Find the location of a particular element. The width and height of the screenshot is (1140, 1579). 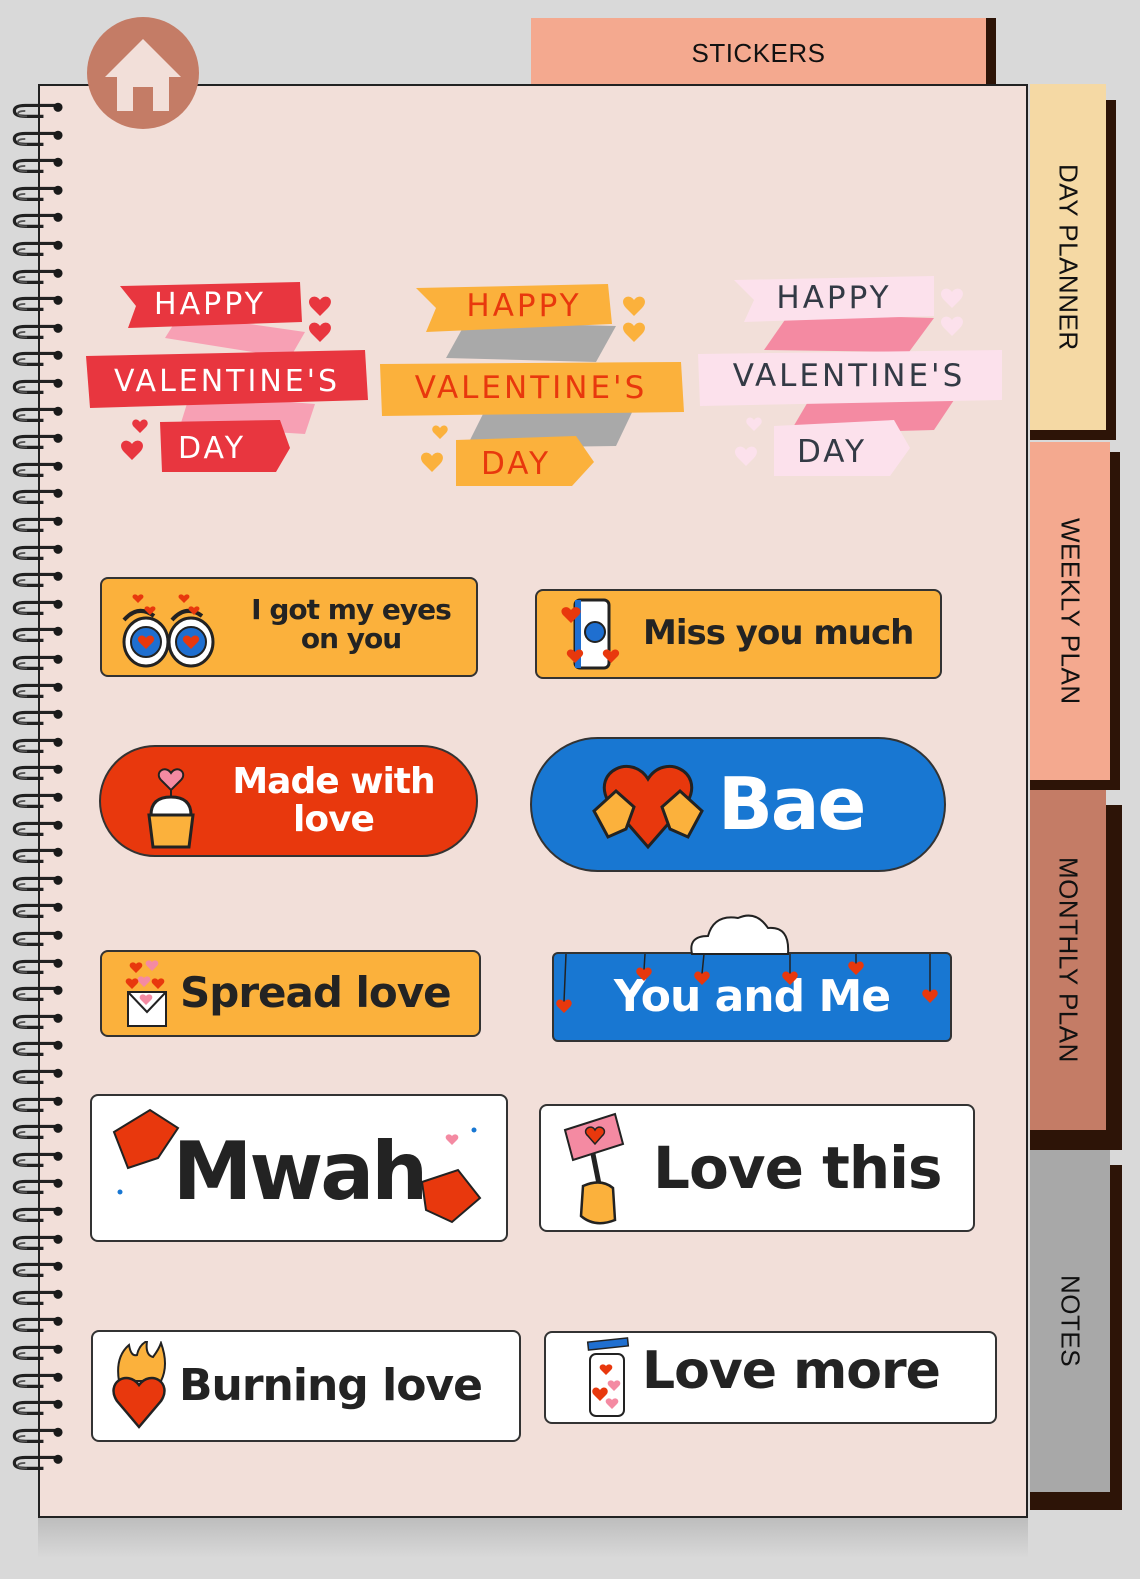

tab-day-planner-label: DAY PLANNER is located at coordinates (1068, 257).